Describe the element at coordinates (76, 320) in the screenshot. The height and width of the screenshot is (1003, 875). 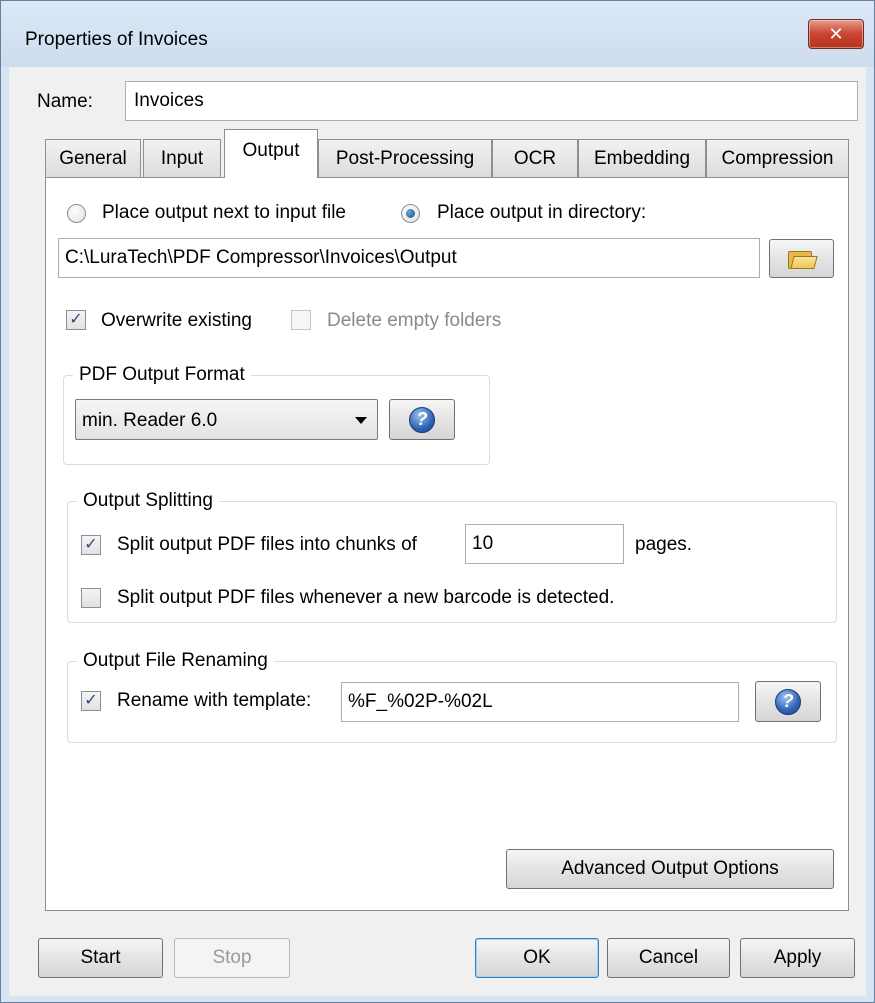
I see `overwrite-existing-checkbox: ✓` at that location.